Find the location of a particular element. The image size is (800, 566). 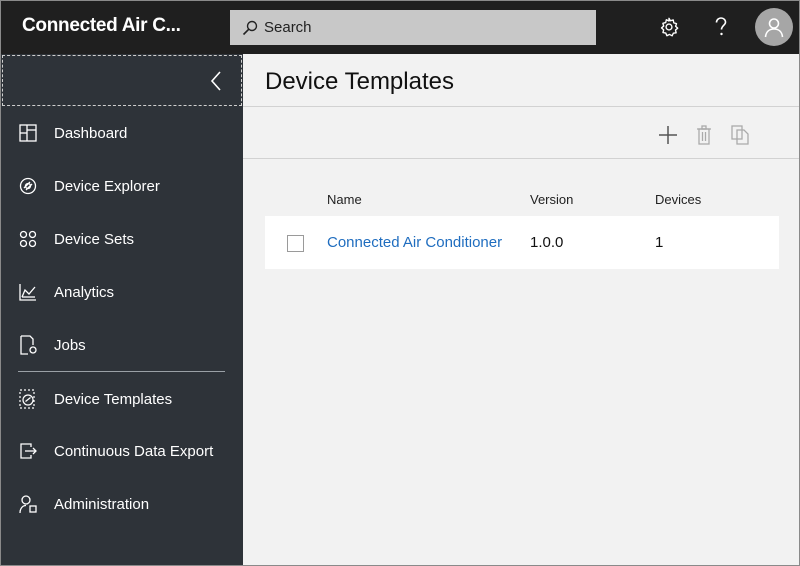

toolbar-divider is located at coordinates (521, 158).